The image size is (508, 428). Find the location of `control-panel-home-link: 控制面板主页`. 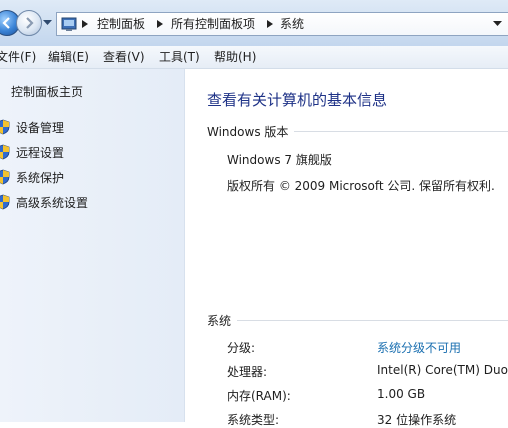

control-panel-home-link: 控制面板主页 is located at coordinates (47, 91).